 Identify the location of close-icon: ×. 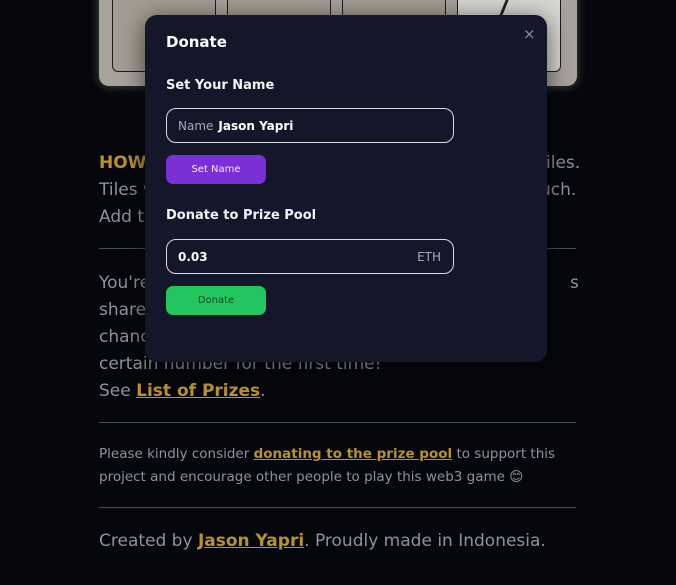
(529, 34).